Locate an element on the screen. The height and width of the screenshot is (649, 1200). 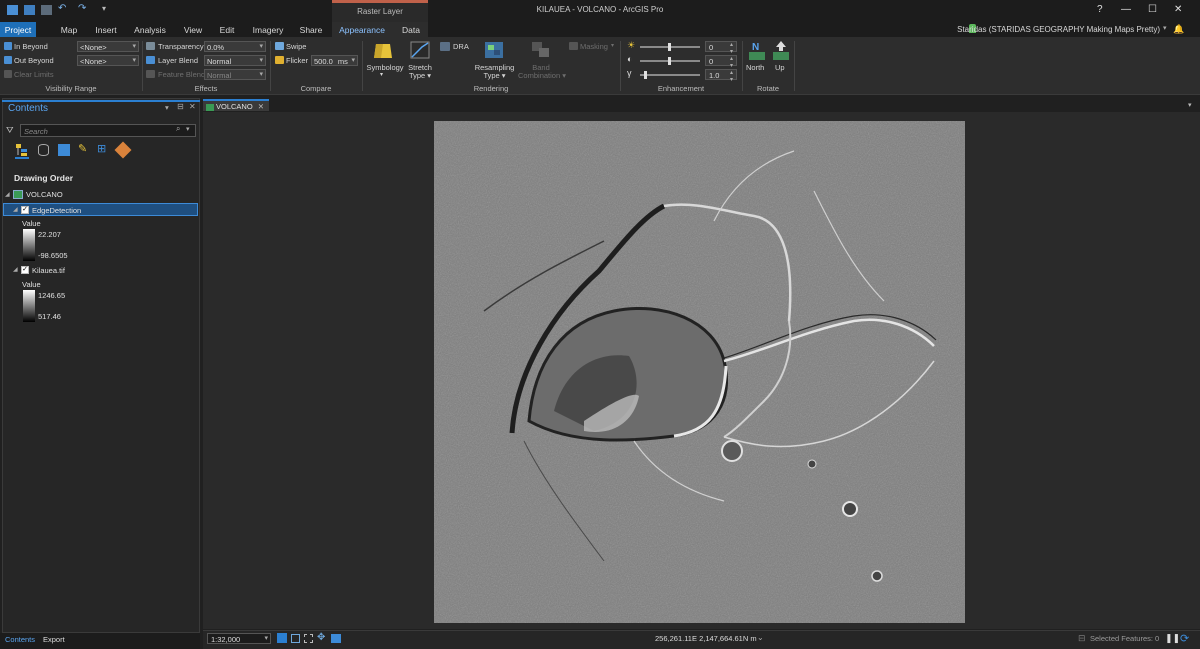
up-arrow-icon is located at coordinates (781, 51).